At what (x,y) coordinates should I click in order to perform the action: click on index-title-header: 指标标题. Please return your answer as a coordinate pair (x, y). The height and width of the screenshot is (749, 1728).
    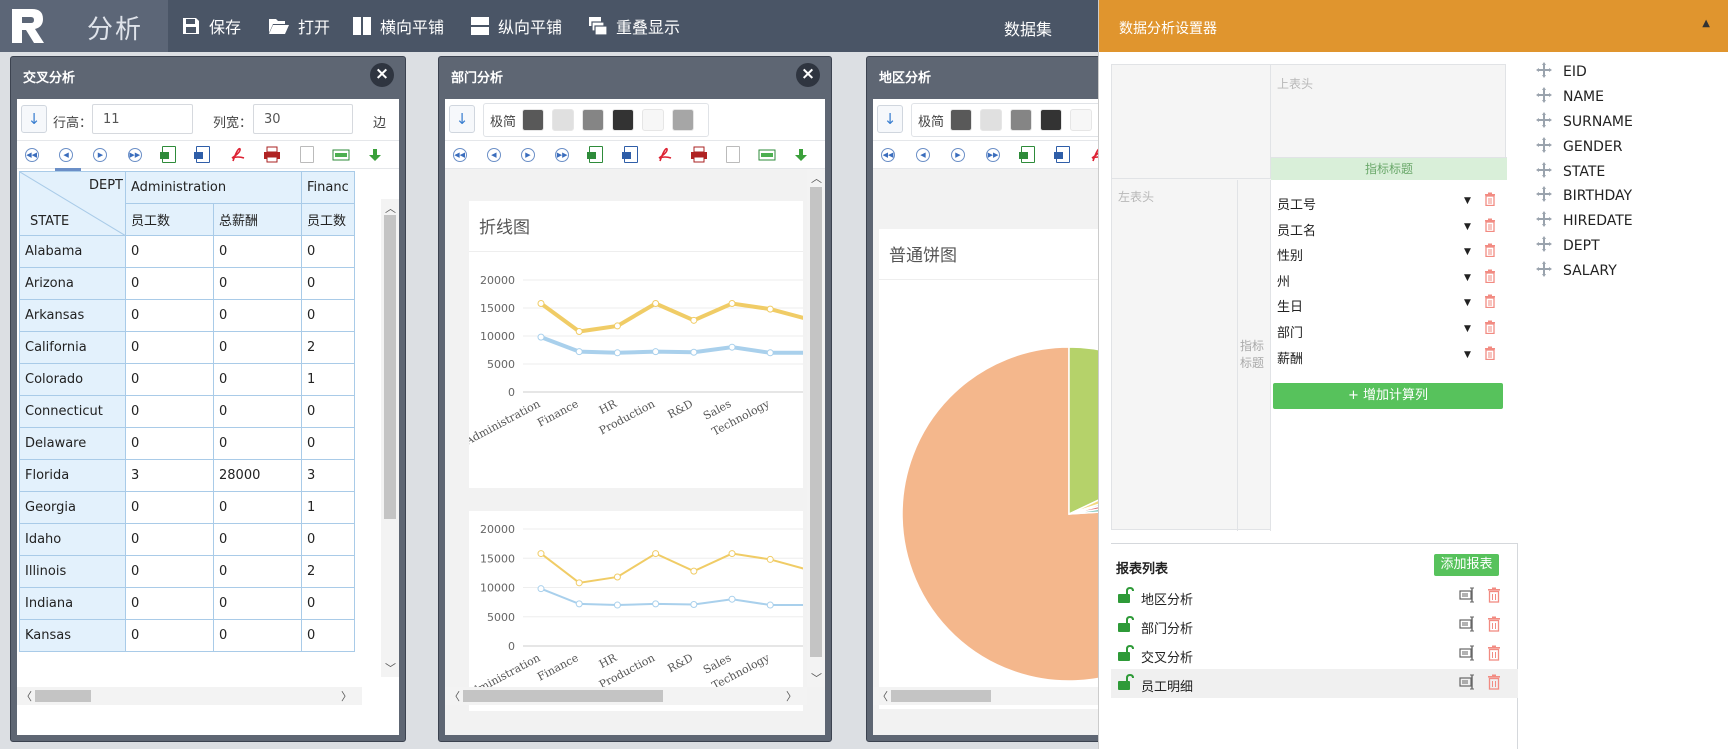
    Looking at the image, I should click on (1389, 169).